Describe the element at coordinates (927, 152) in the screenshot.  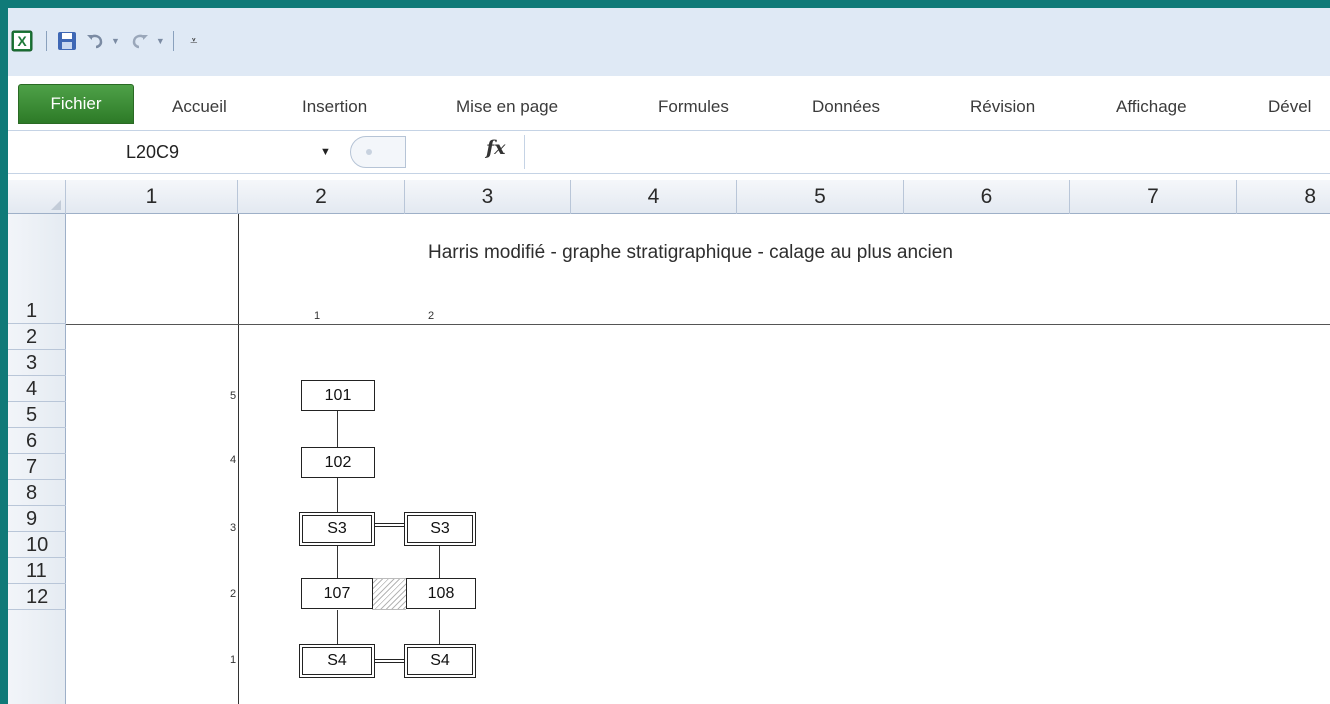
I see `formula-input` at that location.